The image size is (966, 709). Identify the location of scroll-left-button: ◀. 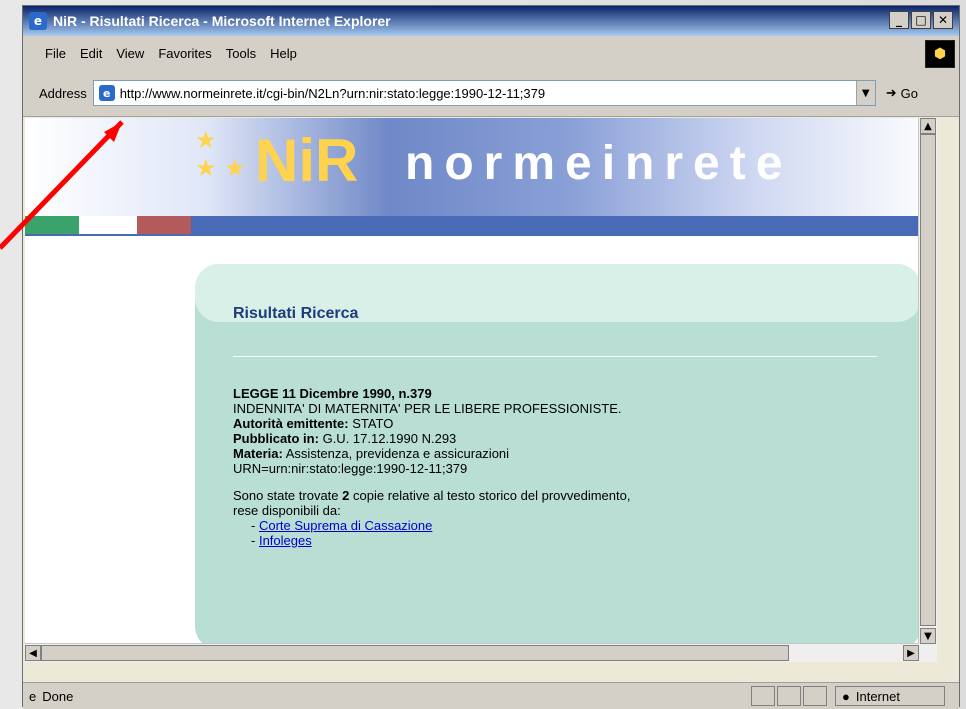
(33, 653).